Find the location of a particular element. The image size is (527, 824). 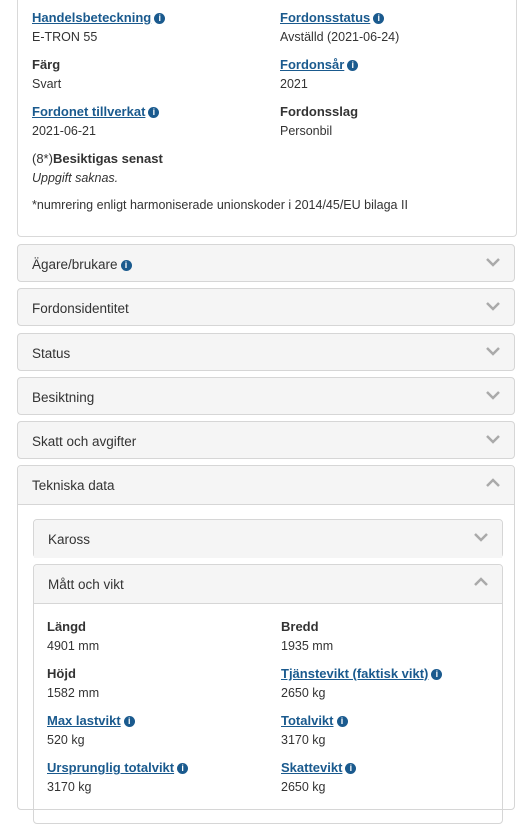

langd-value: 4901 mm is located at coordinates (73, 646).